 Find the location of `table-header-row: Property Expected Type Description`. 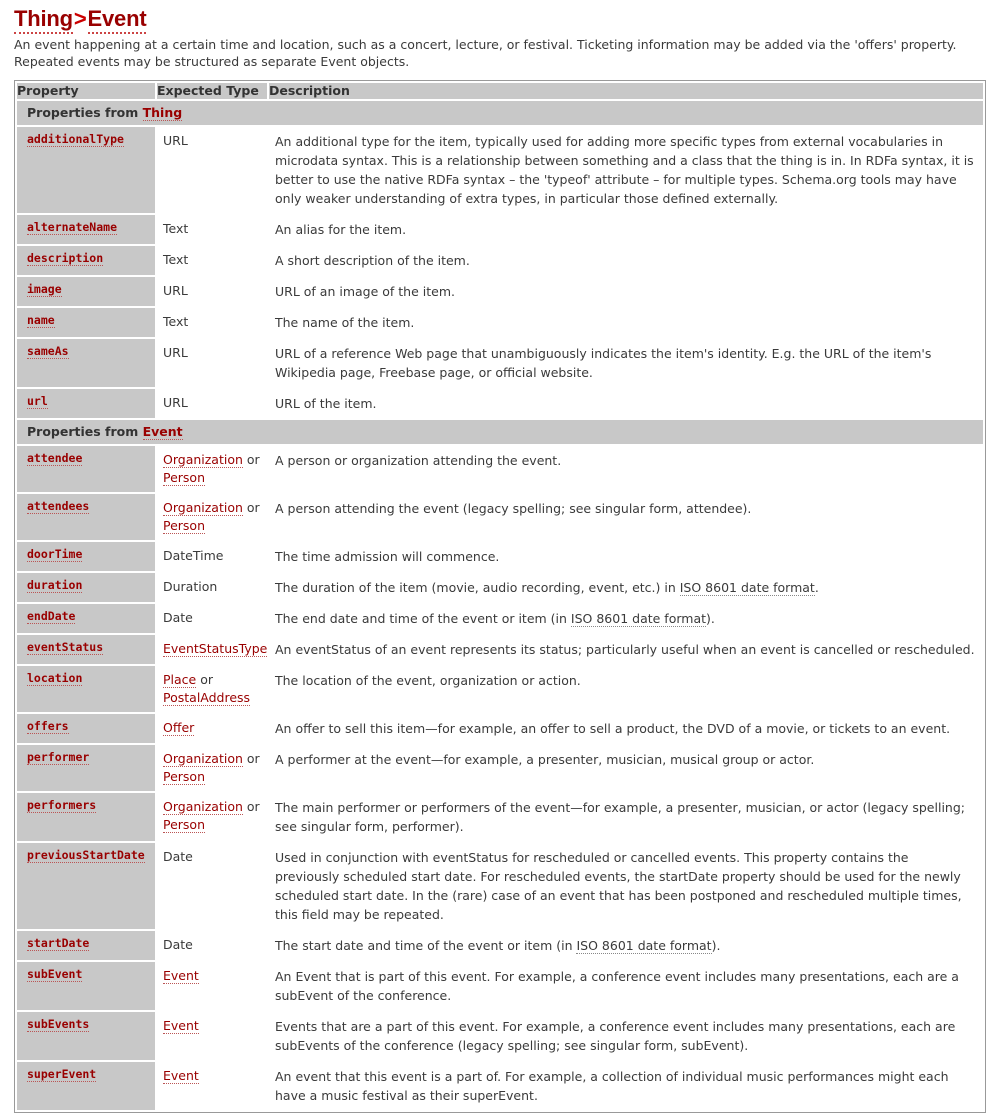

table-header-row: Property Expected Type Description is located at coordinates (500, 91).